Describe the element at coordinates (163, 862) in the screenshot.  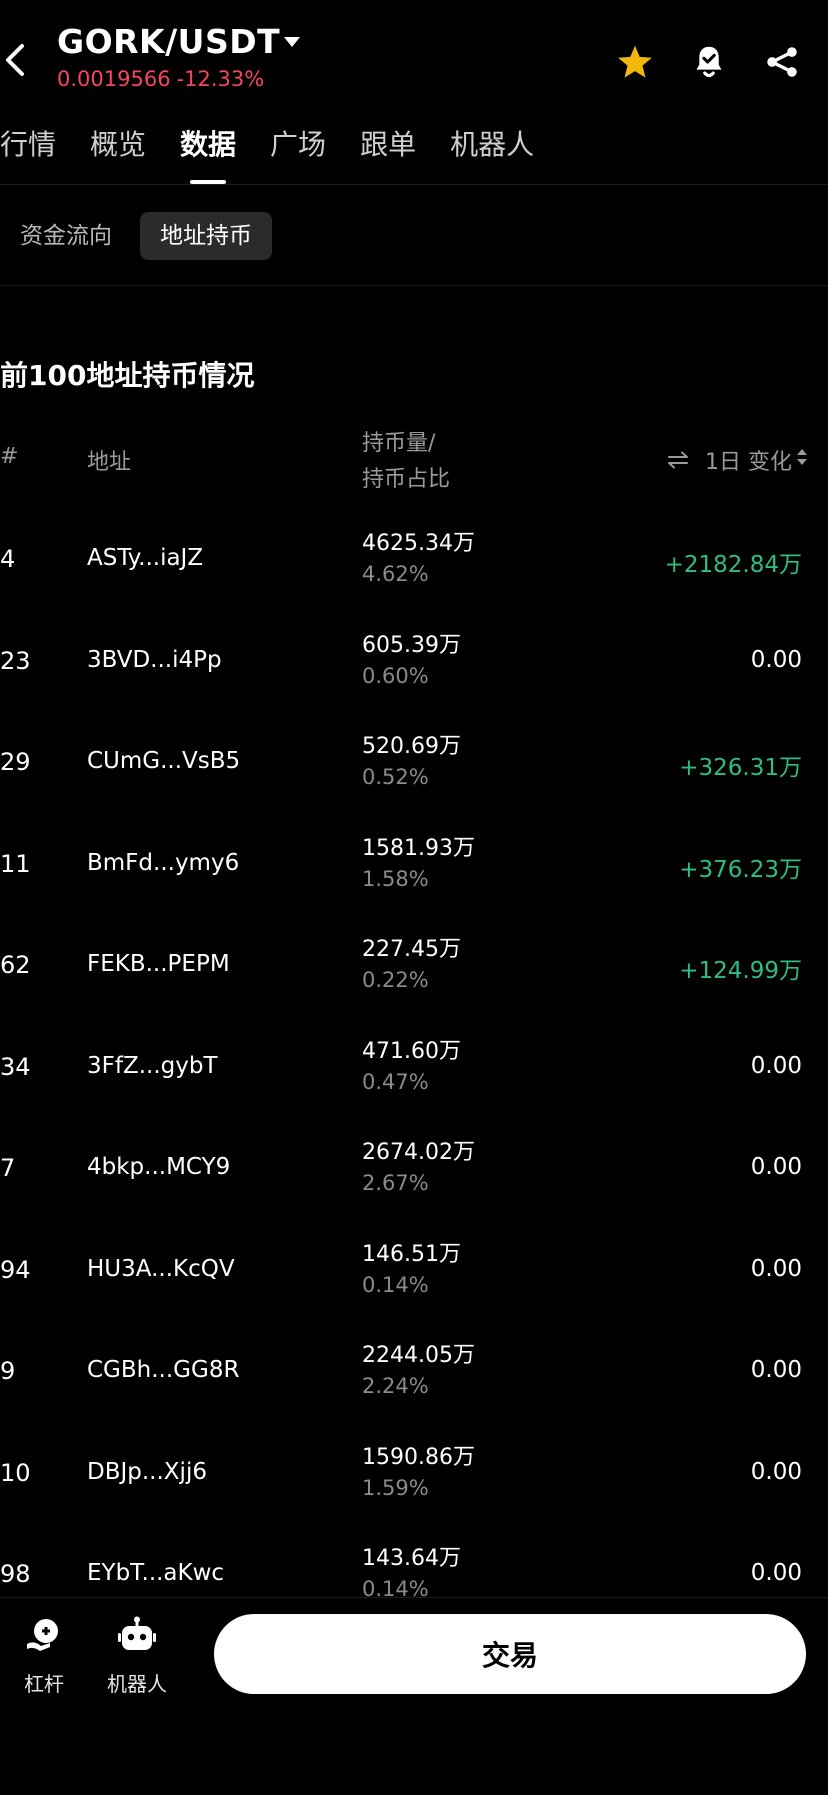
I see `row-address: BmFd...ymy6` at that location.